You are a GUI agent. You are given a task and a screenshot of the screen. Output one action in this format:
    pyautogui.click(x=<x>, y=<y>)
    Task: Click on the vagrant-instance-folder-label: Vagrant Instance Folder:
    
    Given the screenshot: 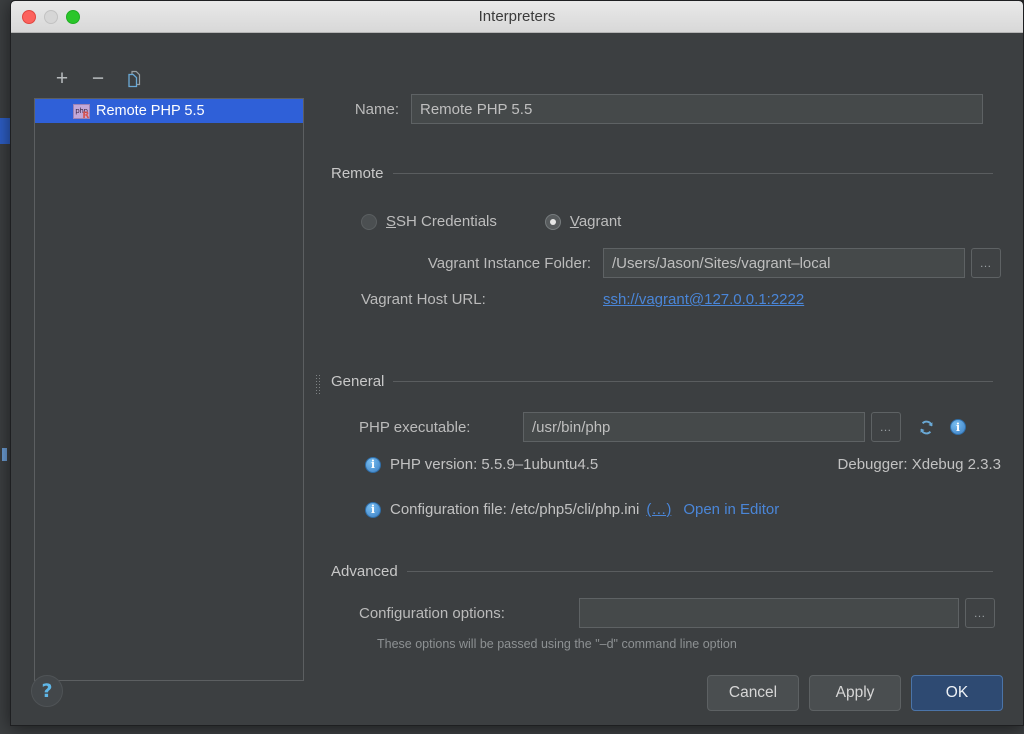 What is the action you would take?
    pyautogui.click(x=509, y=263)
    